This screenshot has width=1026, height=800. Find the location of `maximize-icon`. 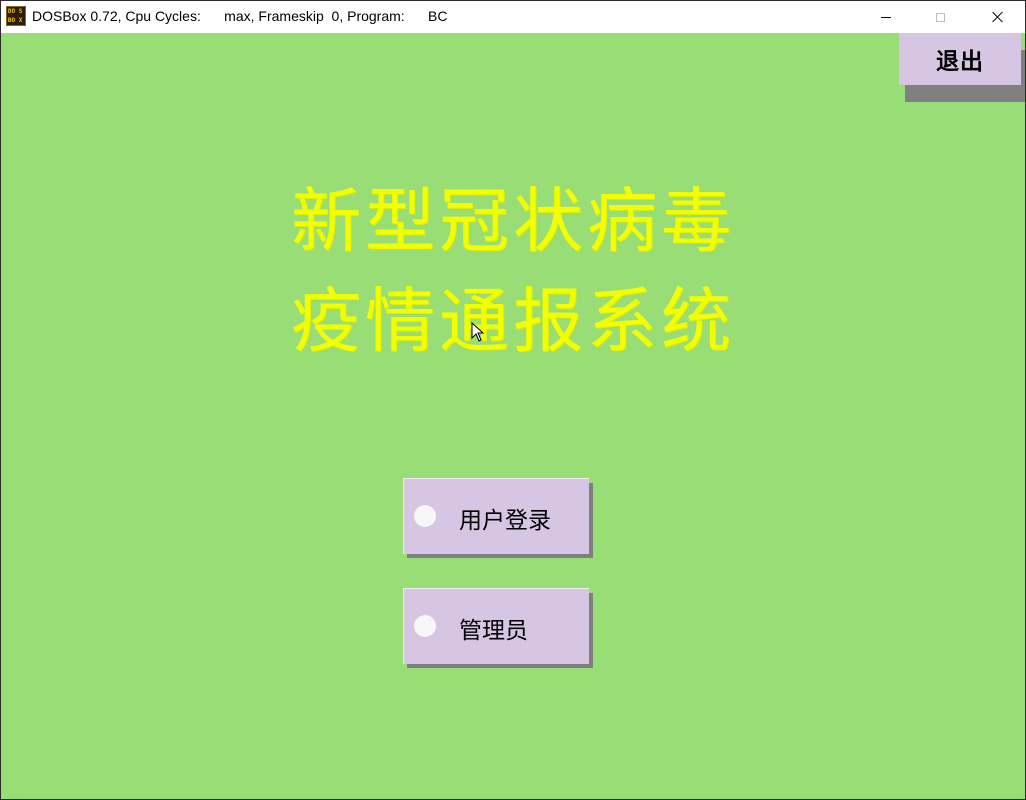

maximize-icon is located at coordinates (940, 17).